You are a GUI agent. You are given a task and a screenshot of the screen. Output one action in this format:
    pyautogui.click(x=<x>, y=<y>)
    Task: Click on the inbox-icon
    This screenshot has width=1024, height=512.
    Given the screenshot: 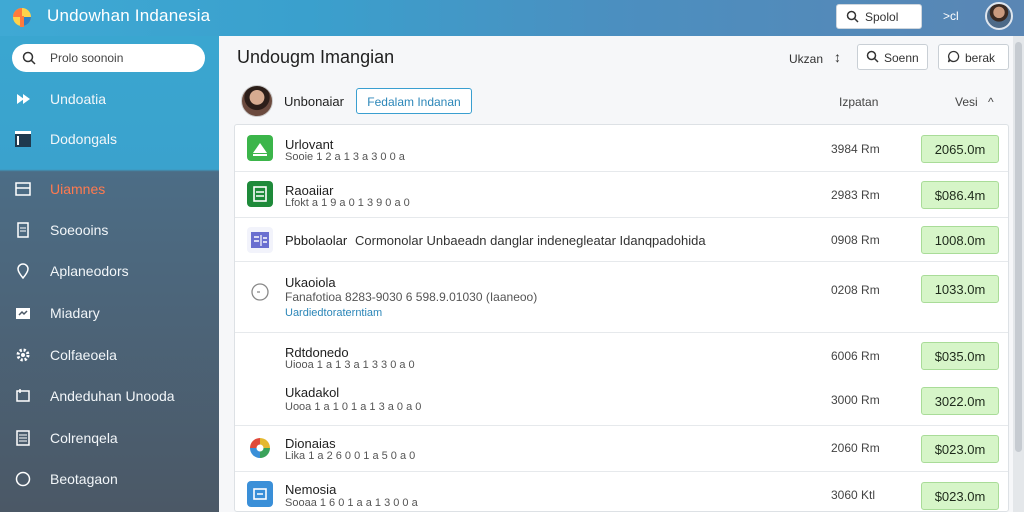 What is the action you would take?
    pyautogui.click(x=23, y=189)
    